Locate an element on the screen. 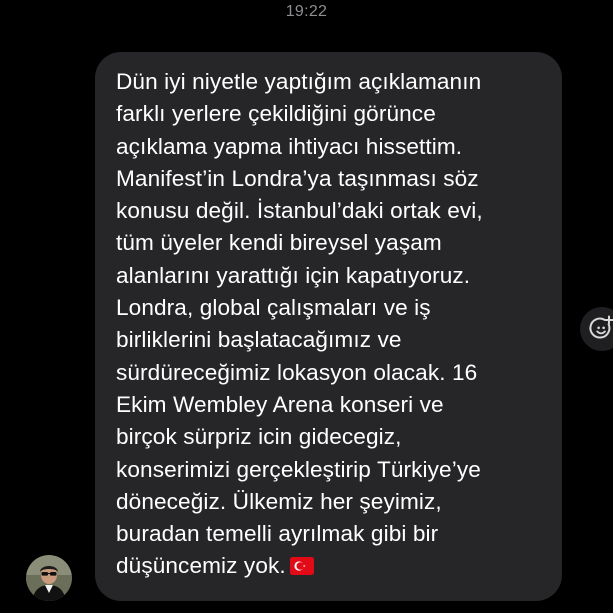 The width and height of the screenshot is (613, 613). message-line: tüm üyeler kendi bireysel yaşam is located at coordinates (279, 243).